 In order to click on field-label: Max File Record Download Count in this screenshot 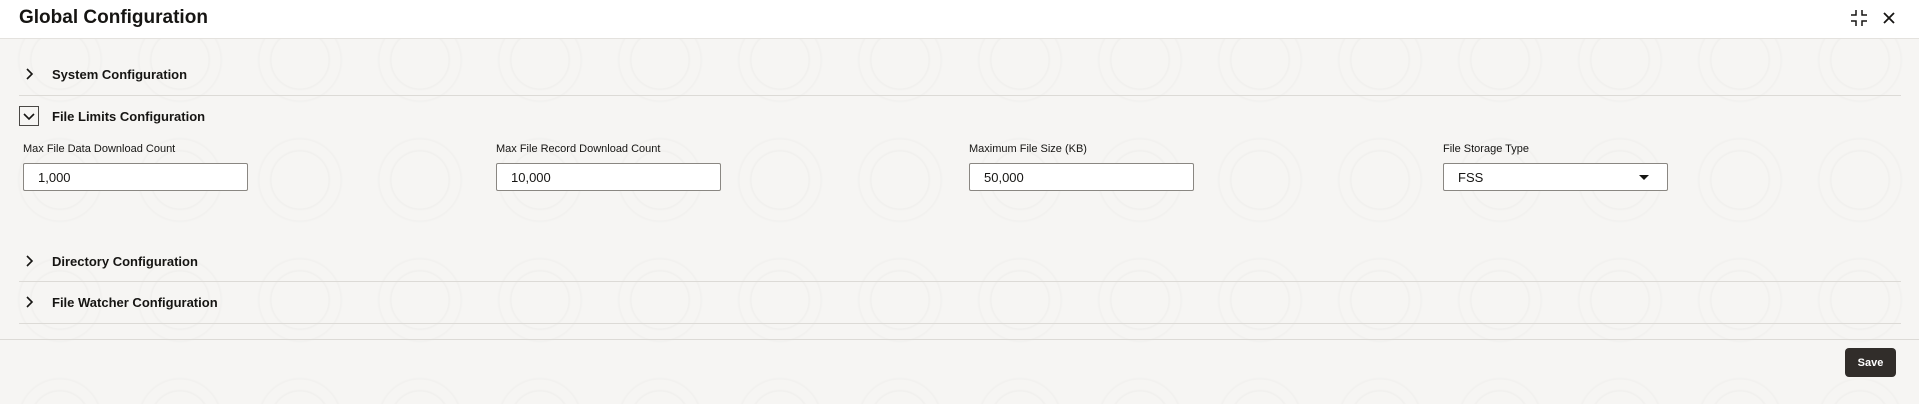, I will do `click(578, 149)`.